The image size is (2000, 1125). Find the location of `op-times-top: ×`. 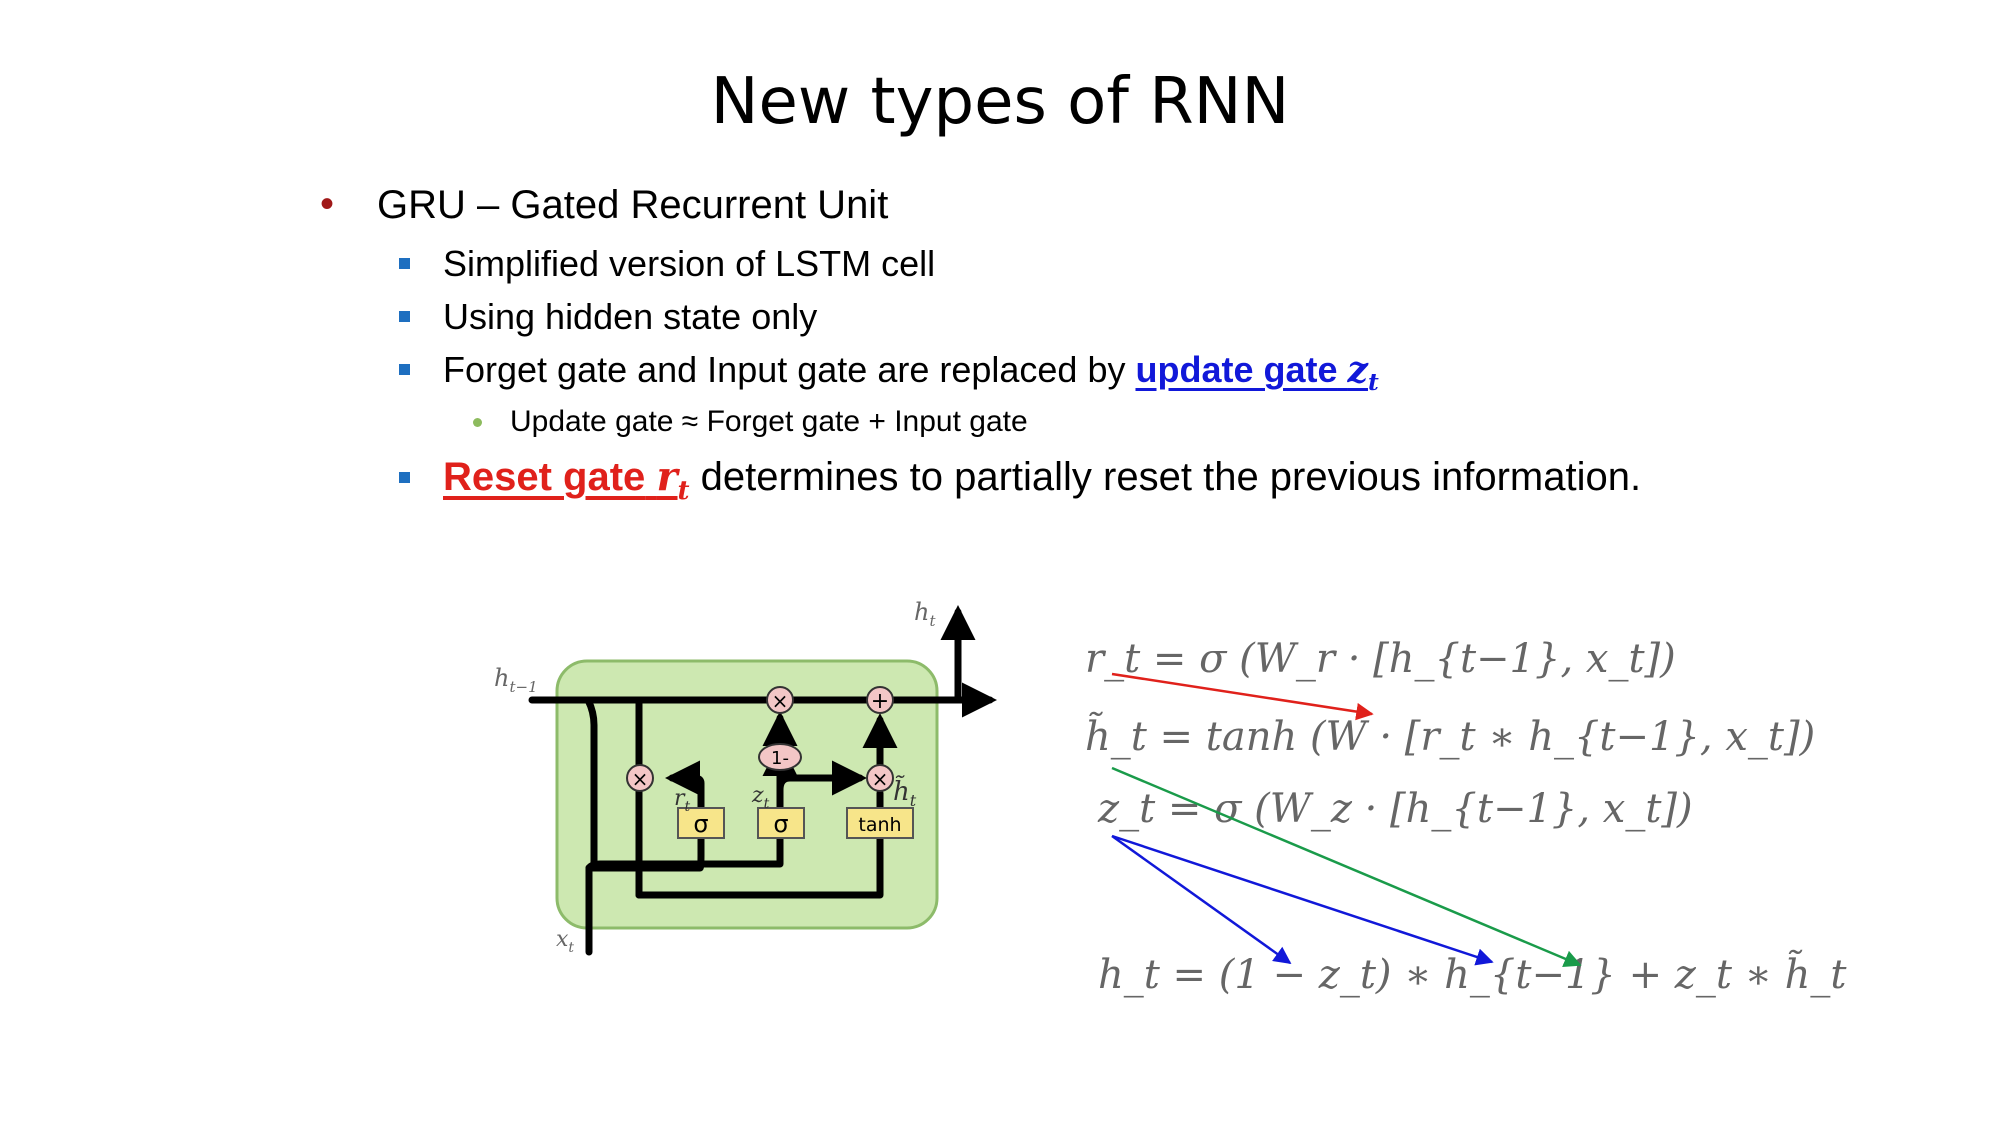

op-times-top: × is located at coordinates (780, 700).